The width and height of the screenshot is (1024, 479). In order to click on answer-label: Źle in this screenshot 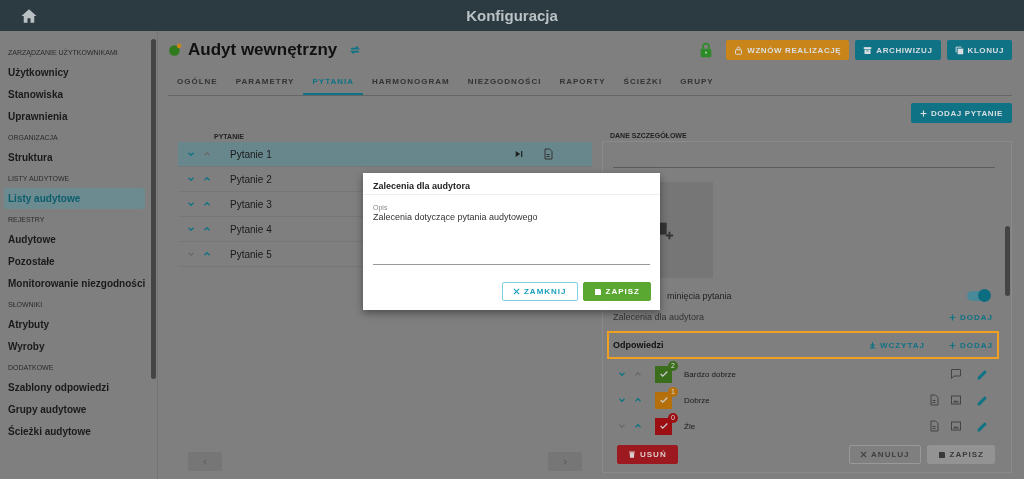, I will do `click(690, 426)`.